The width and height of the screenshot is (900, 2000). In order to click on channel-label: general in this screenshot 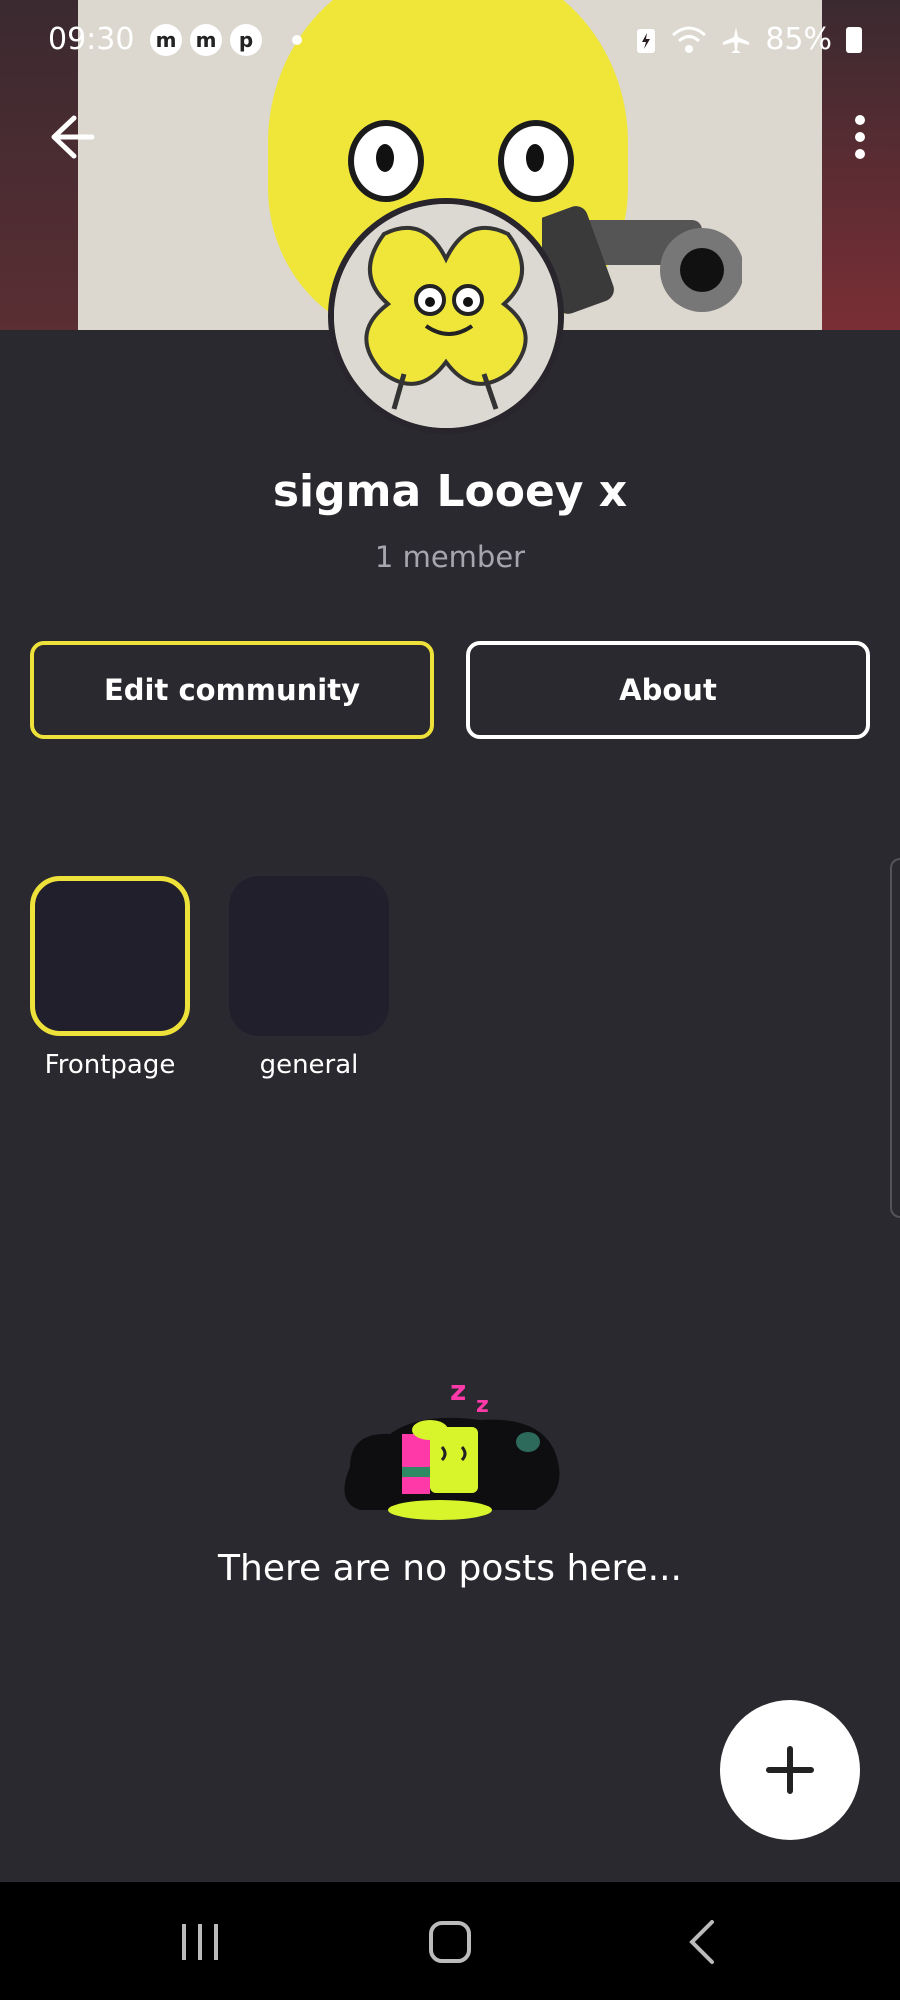, I will do `click(309, 1065)`.